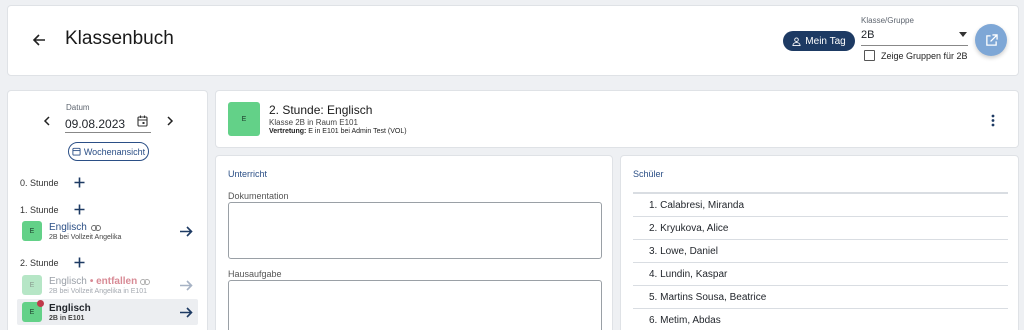 This screenshot has width=1024, height=330. I want to click on gruppen-checkbox-row: Zeige Gruppen für 2B, so click(916, 55).